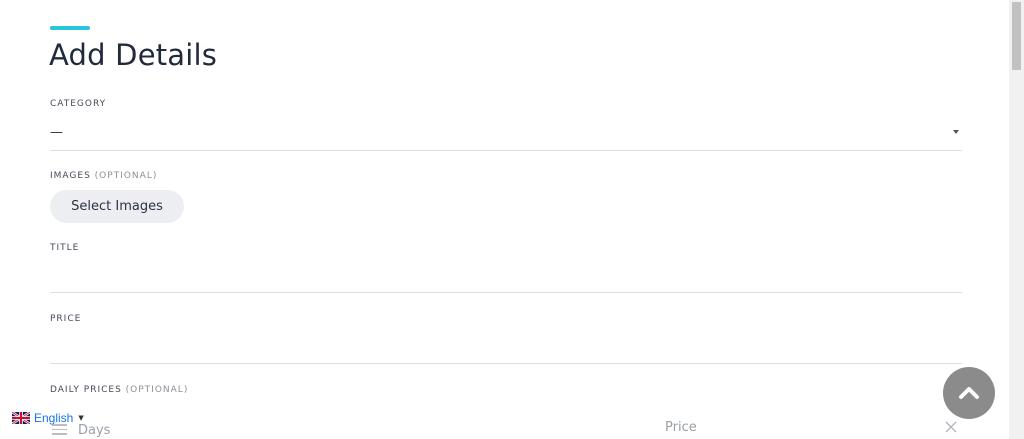  Describe the element at coordinates (506, 150) in the screenshot. I see `category-underline` at that location.